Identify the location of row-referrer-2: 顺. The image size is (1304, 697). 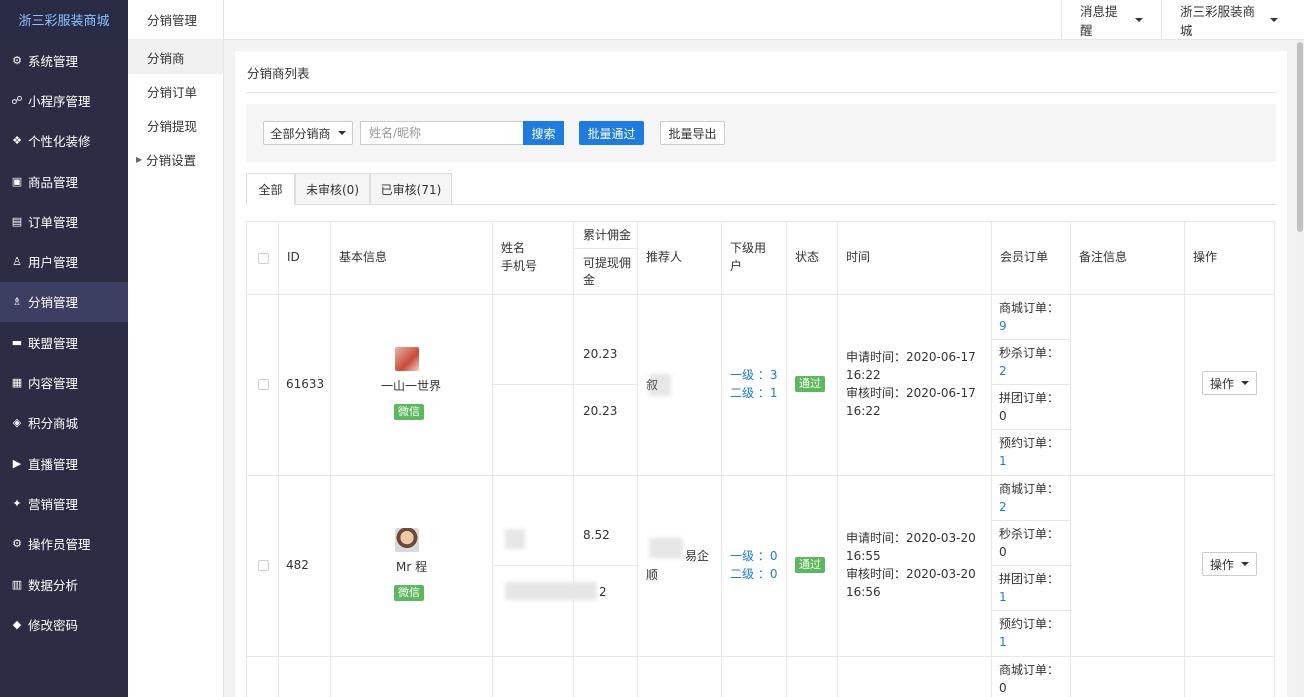
(652, 575).